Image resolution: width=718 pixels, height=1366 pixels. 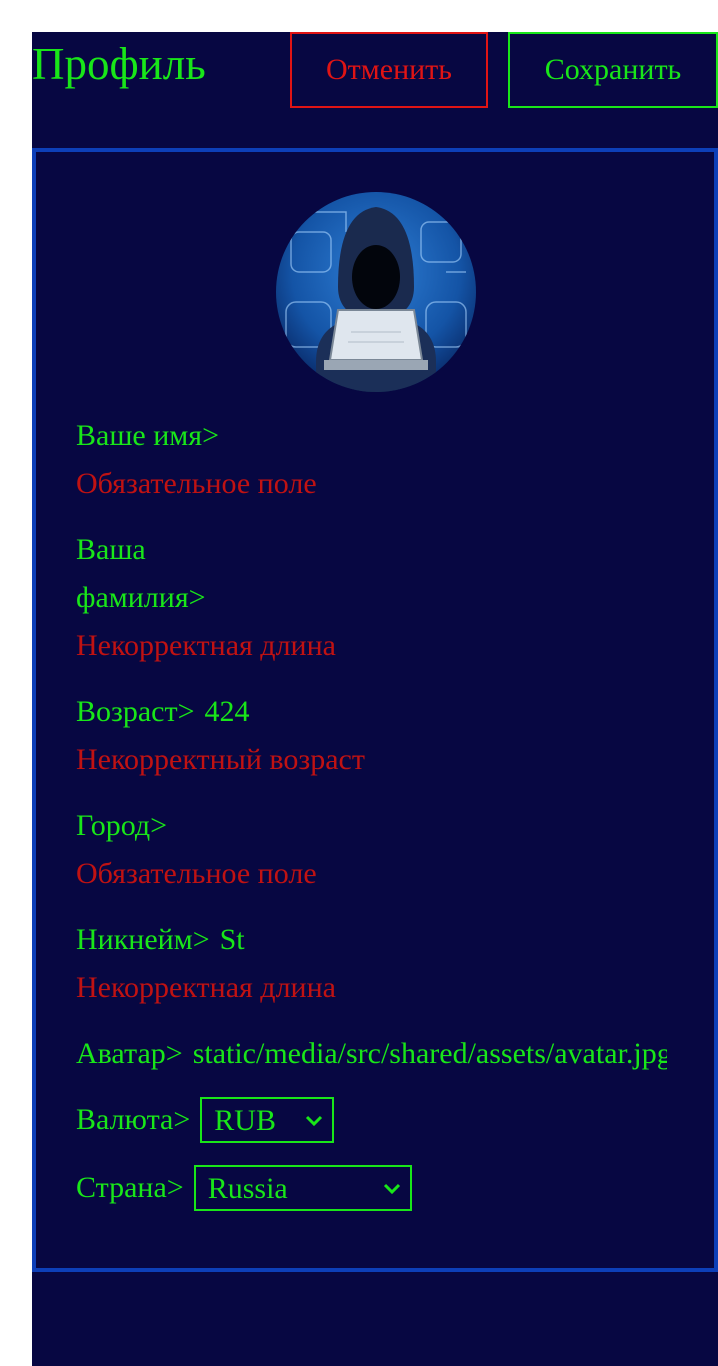 I want to click on age-error: Некорректный возраст, so click(x=220, y=759).